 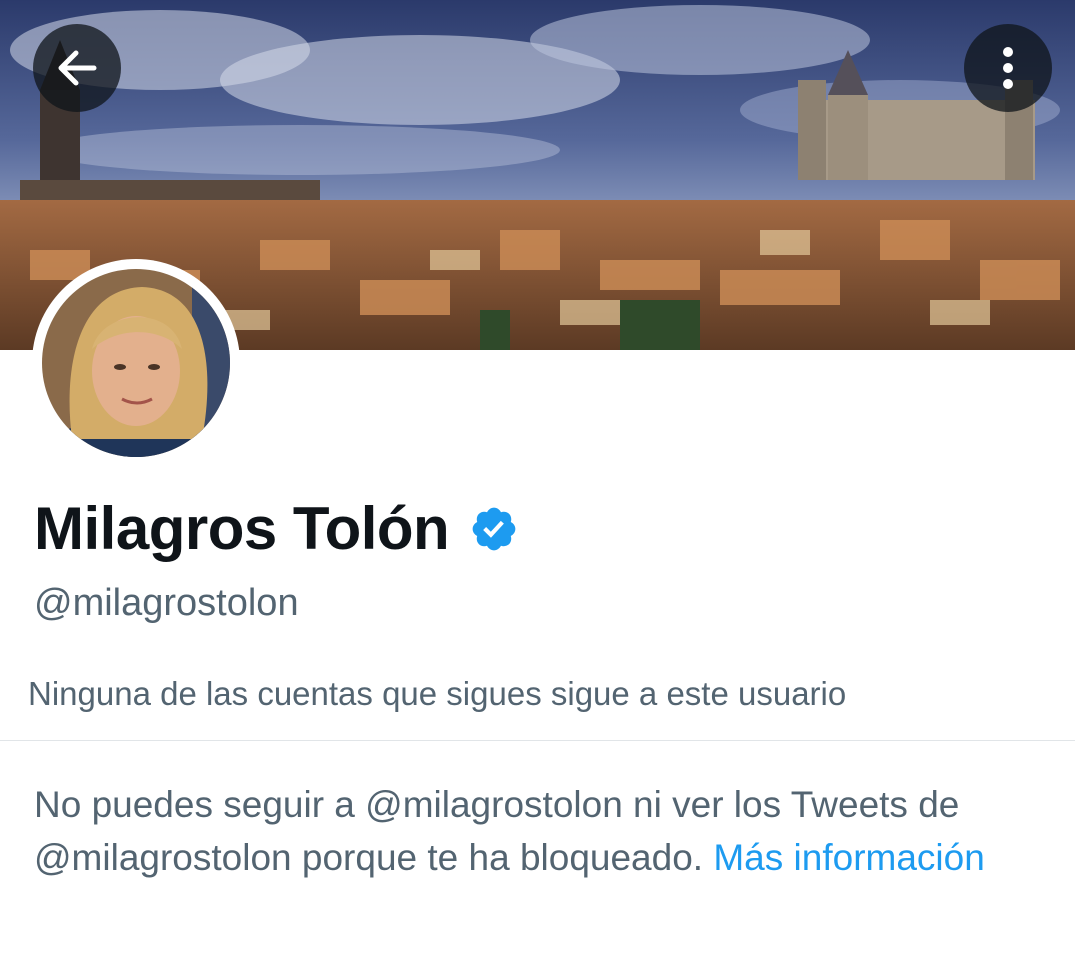 I want to click on more-options-button, so click(x=1008, y=68).